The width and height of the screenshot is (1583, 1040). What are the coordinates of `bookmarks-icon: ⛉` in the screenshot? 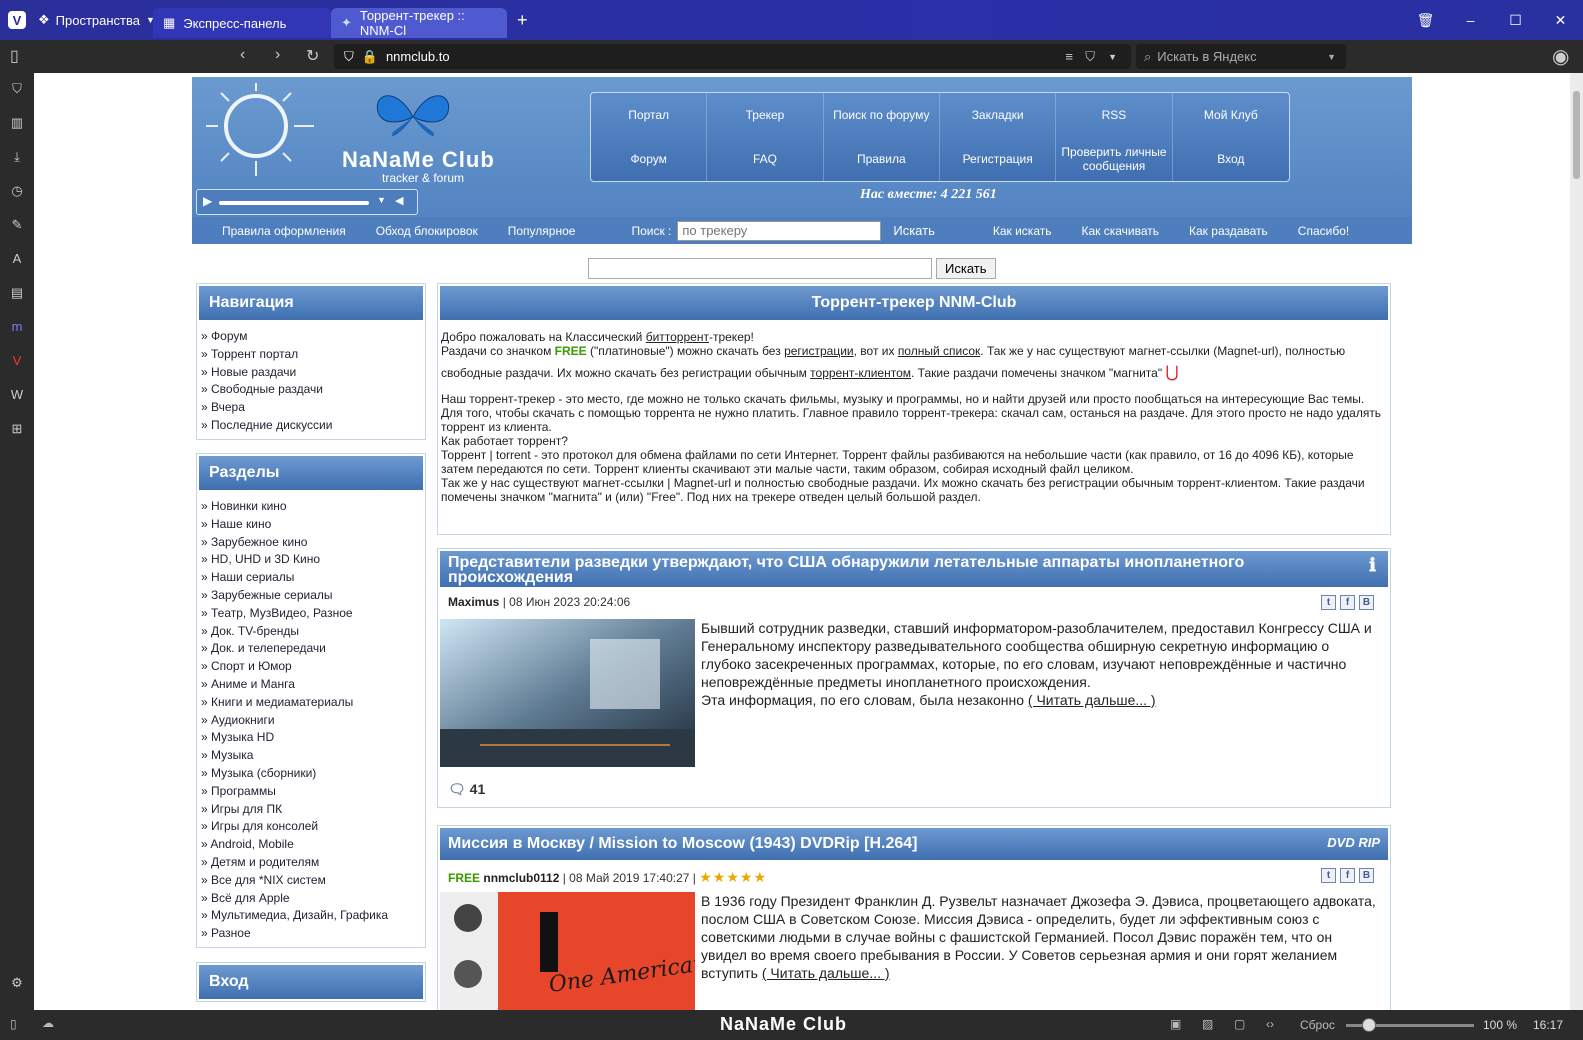 It's located at (17, 91).